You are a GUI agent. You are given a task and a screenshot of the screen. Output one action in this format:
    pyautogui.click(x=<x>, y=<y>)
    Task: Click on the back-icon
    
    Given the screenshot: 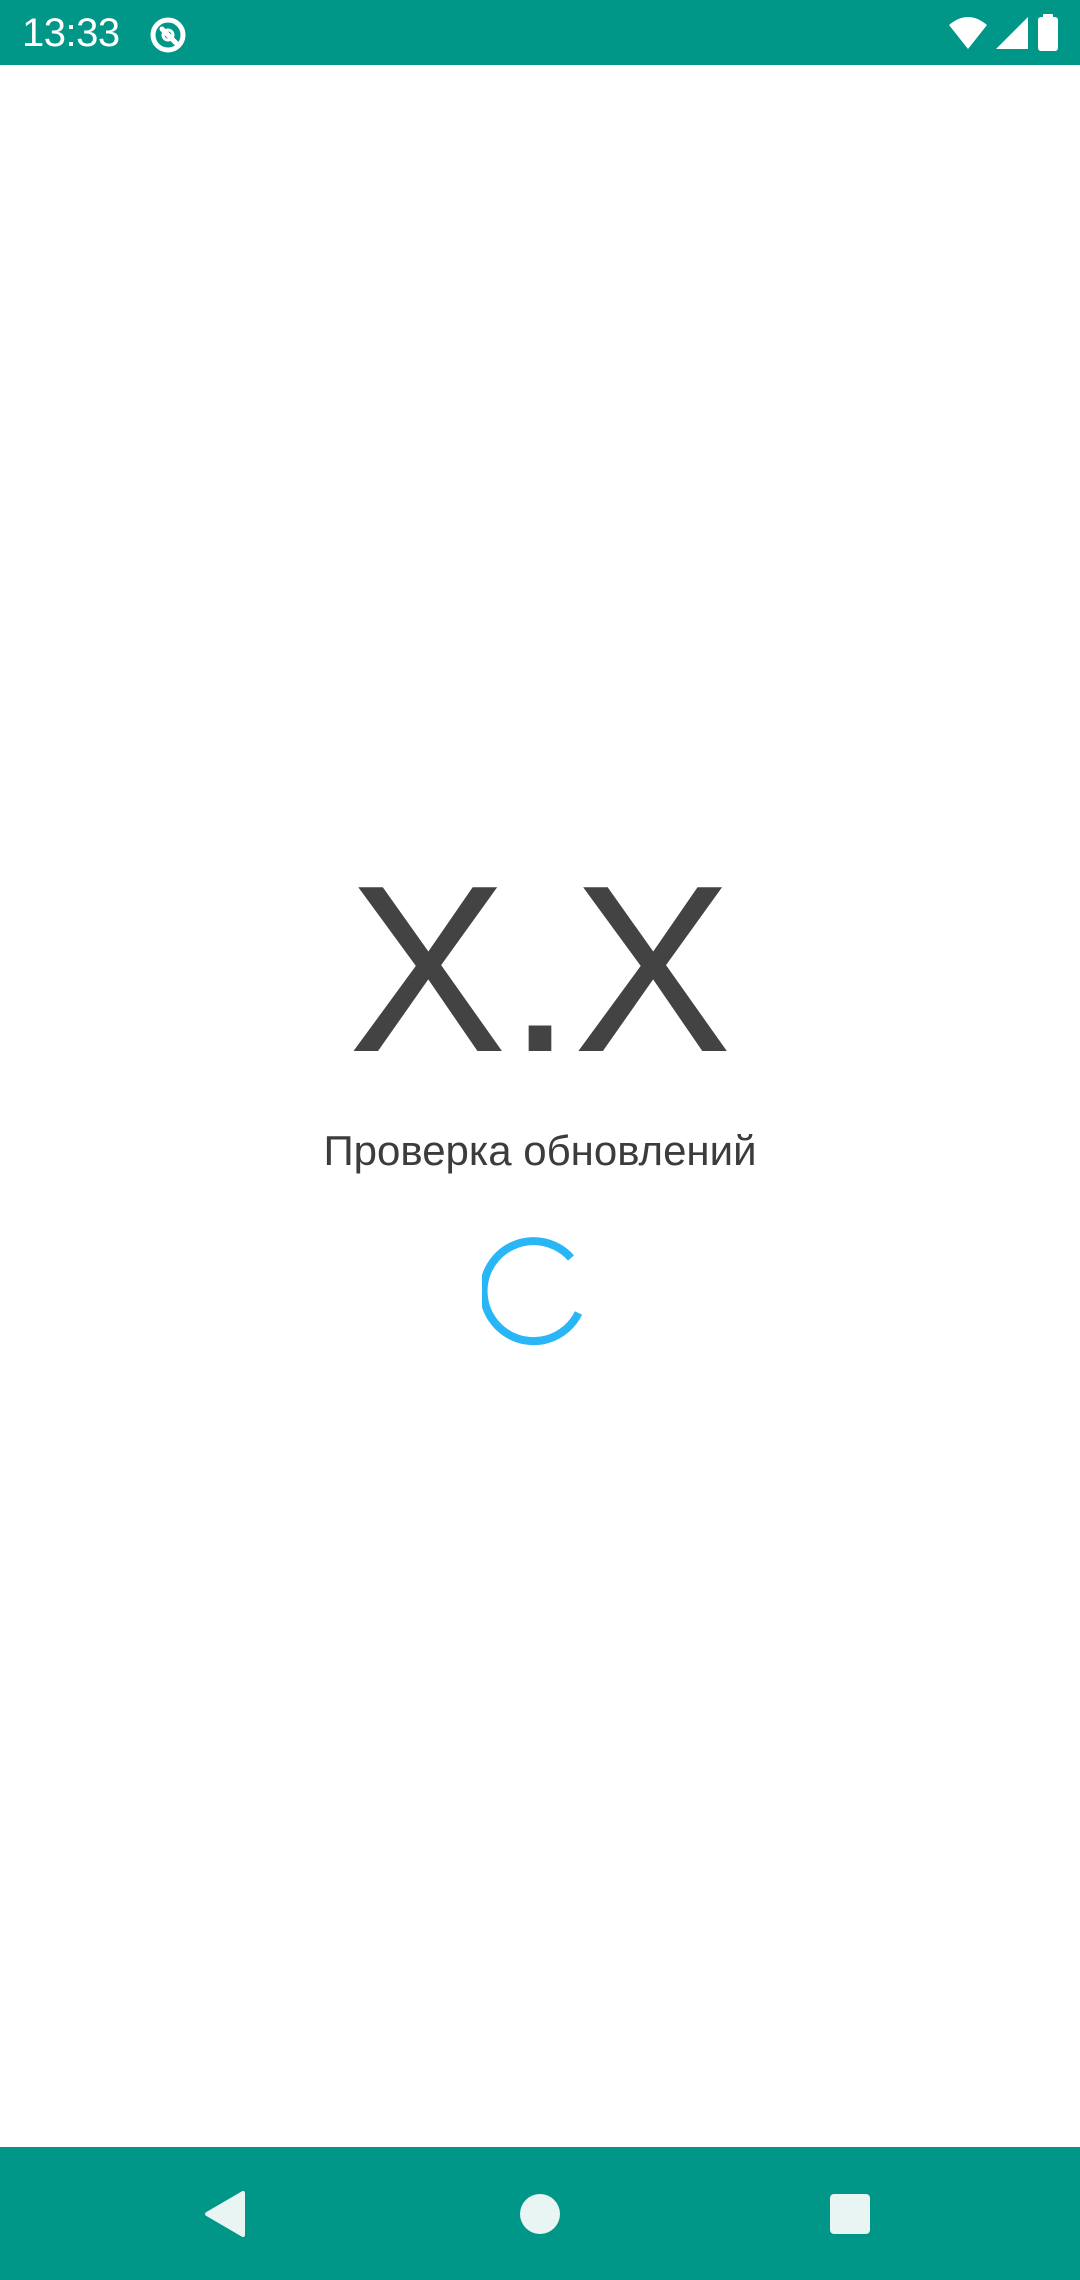 What is the action you would take?
    pyautogui.click(x=225, y=2213)
    